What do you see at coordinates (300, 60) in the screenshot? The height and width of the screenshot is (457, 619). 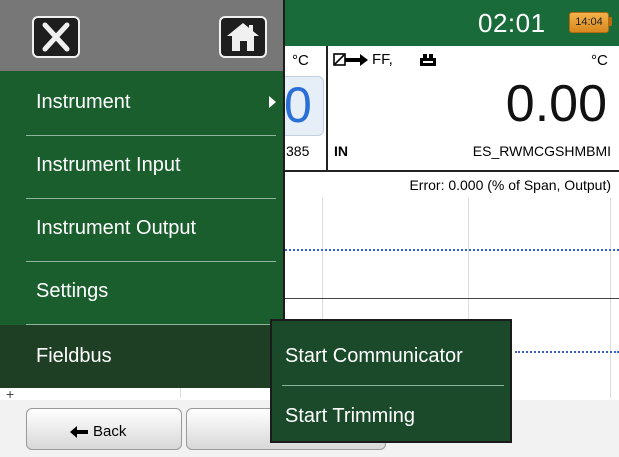 I see `left-readout-unit: °C` at bounding box center [300, 60].